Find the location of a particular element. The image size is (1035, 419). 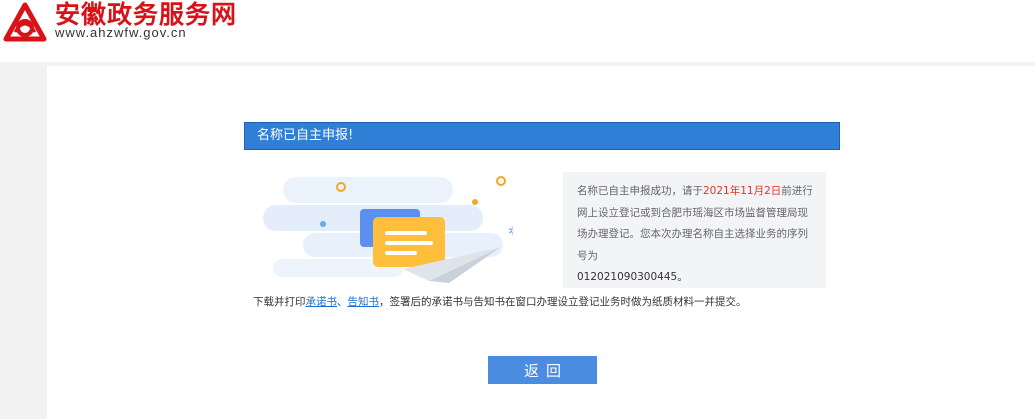

result-banner: 名称已自主申报! is located at coordinates (542, 136).